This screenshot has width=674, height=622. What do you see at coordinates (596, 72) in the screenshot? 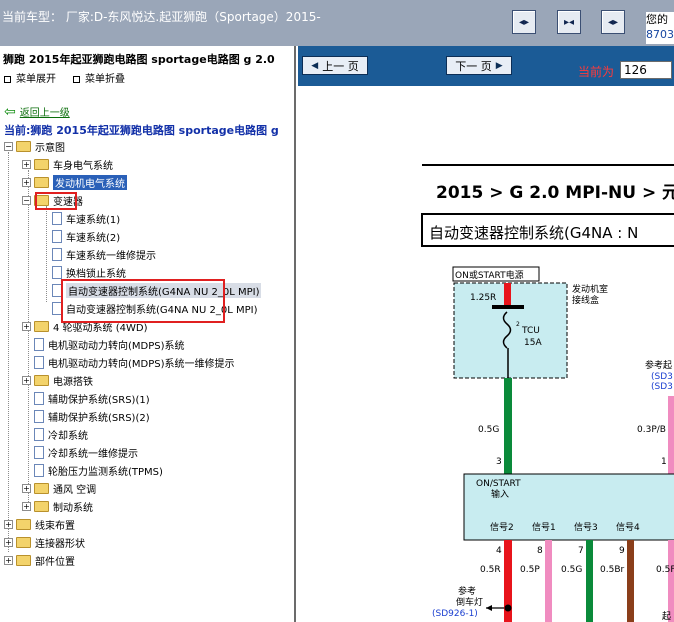
I see `page-number-label: 当前为` at bounding box center [596, 72].